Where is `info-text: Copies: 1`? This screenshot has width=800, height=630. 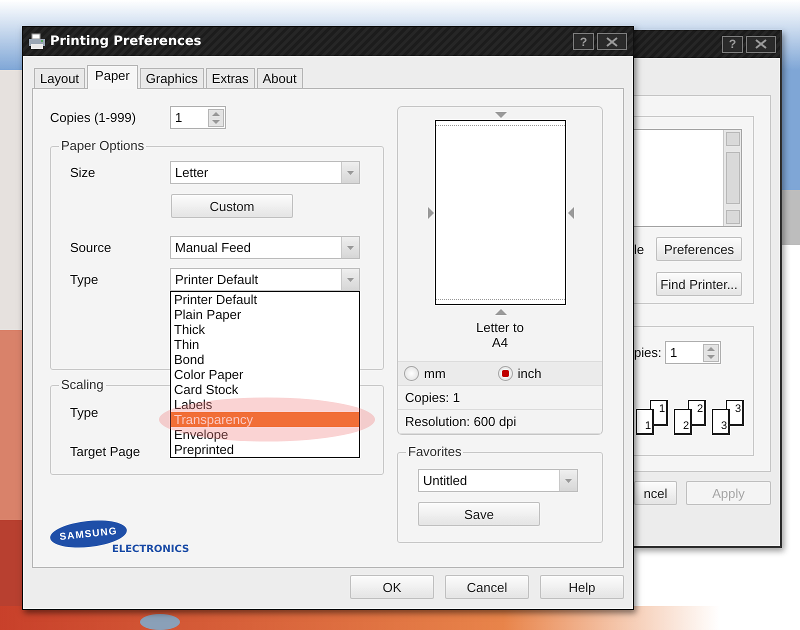
info-text: Copies: 1 is located at coordinates (500, 398).